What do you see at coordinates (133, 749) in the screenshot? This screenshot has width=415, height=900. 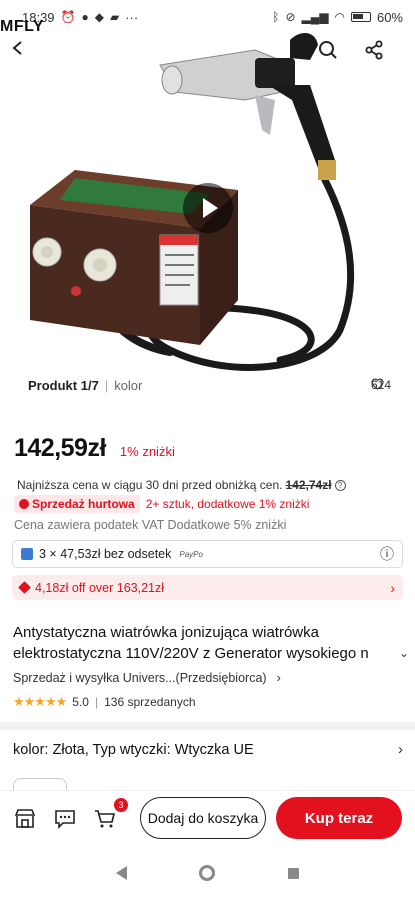 I see `variant-selection-text: kolor: Złota, Typ wtyczki: Wtyczka UE` at bounding box center [133, 749].